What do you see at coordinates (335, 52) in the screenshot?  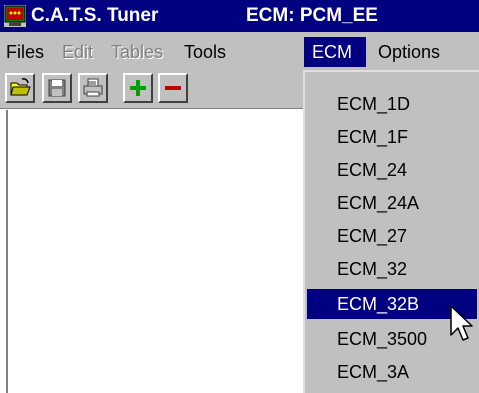 I see `menu-ecm: ECM` at bounding box center [335, 52].